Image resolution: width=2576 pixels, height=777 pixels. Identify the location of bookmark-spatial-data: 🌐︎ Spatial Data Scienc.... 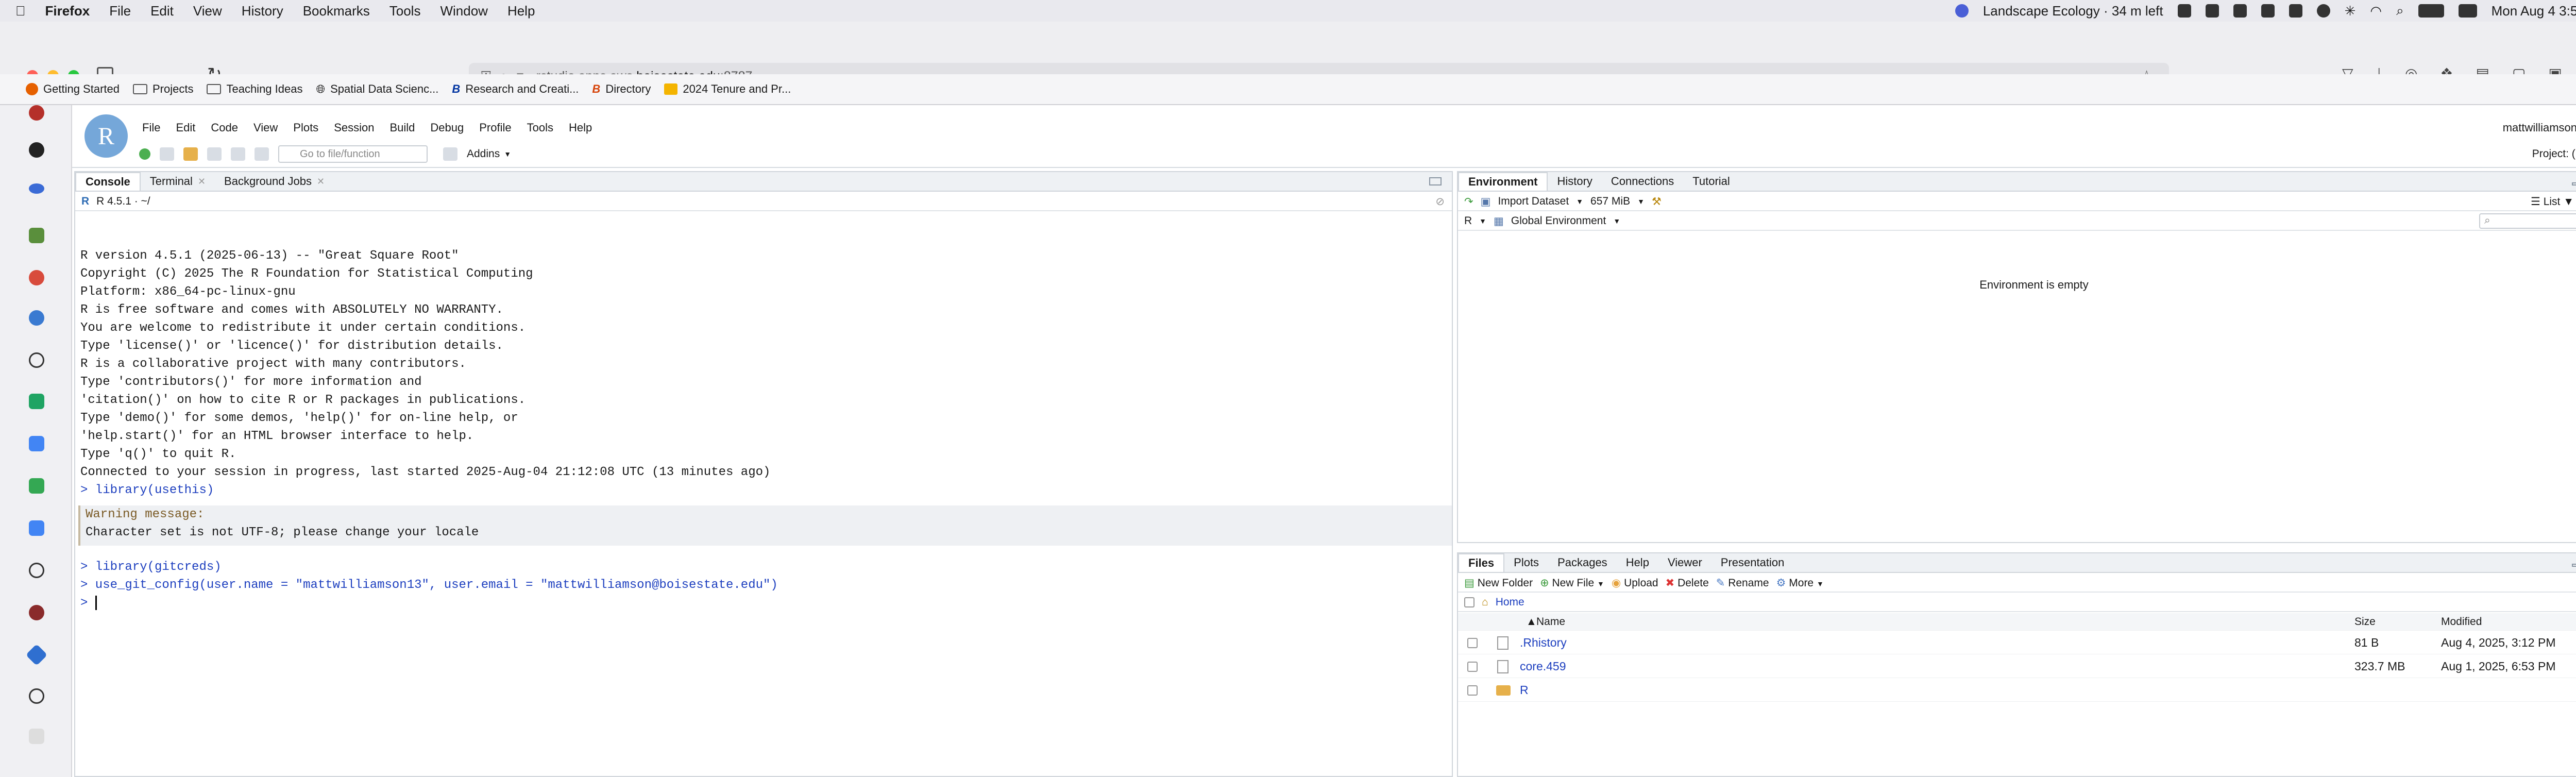
(377, 89).